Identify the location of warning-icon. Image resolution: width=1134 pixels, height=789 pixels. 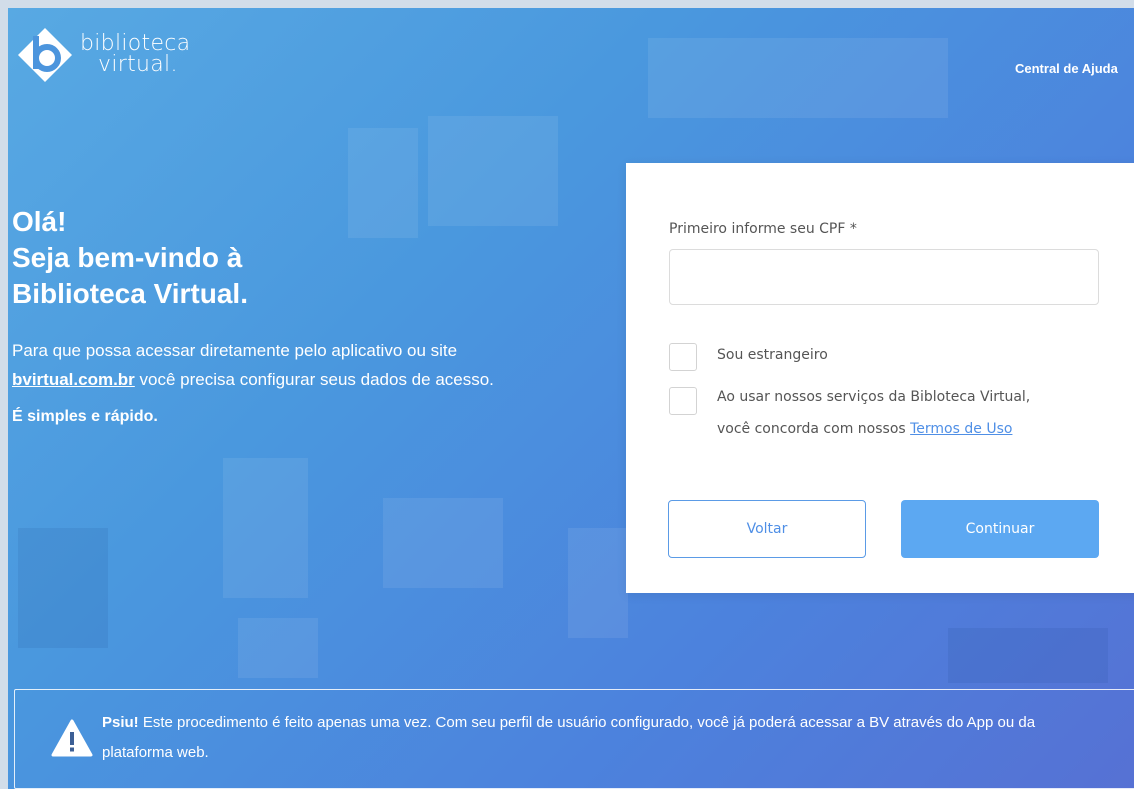
(72, 738).